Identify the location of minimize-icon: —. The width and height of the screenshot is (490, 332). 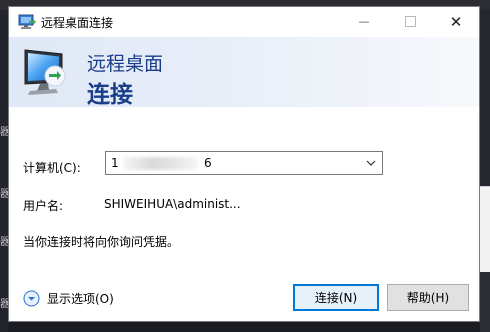
(364, 21).